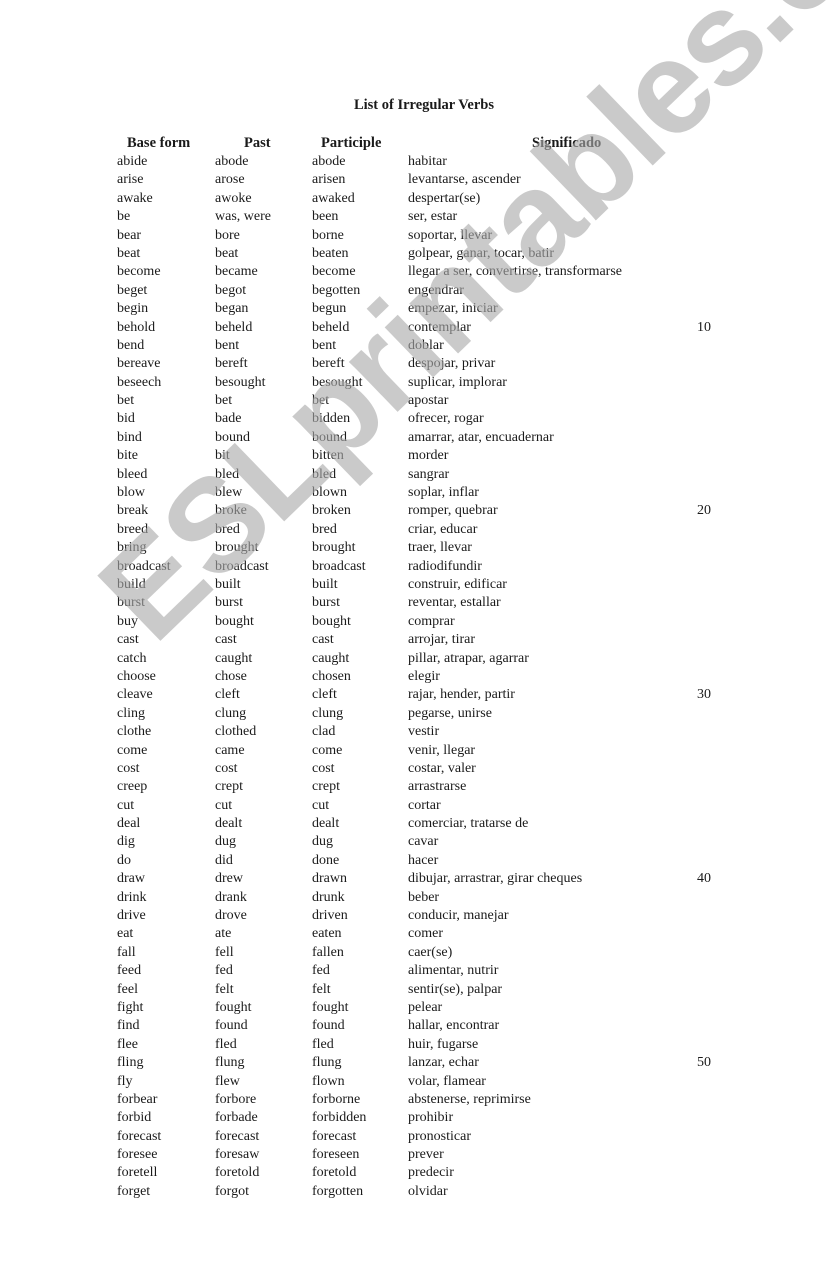 The width and height of the screenshot is (834, 1287). Describe the element at coordinates (234, 327) in the screenshot. I see `cell-past: beheld` at that location.